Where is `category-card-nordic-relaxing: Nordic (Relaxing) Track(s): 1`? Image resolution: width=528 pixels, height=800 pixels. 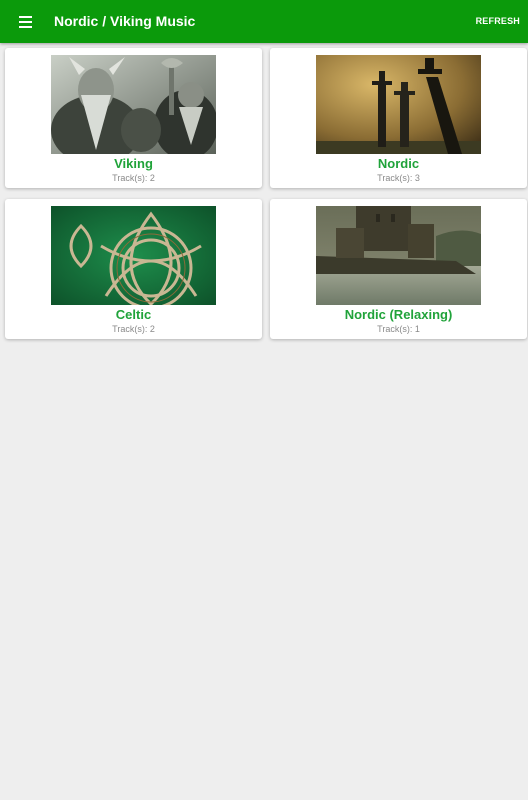 category-card-nordic-relaxing: Nordic (Relaxing) Track(s): 1 is located at coordinates (398, 269).